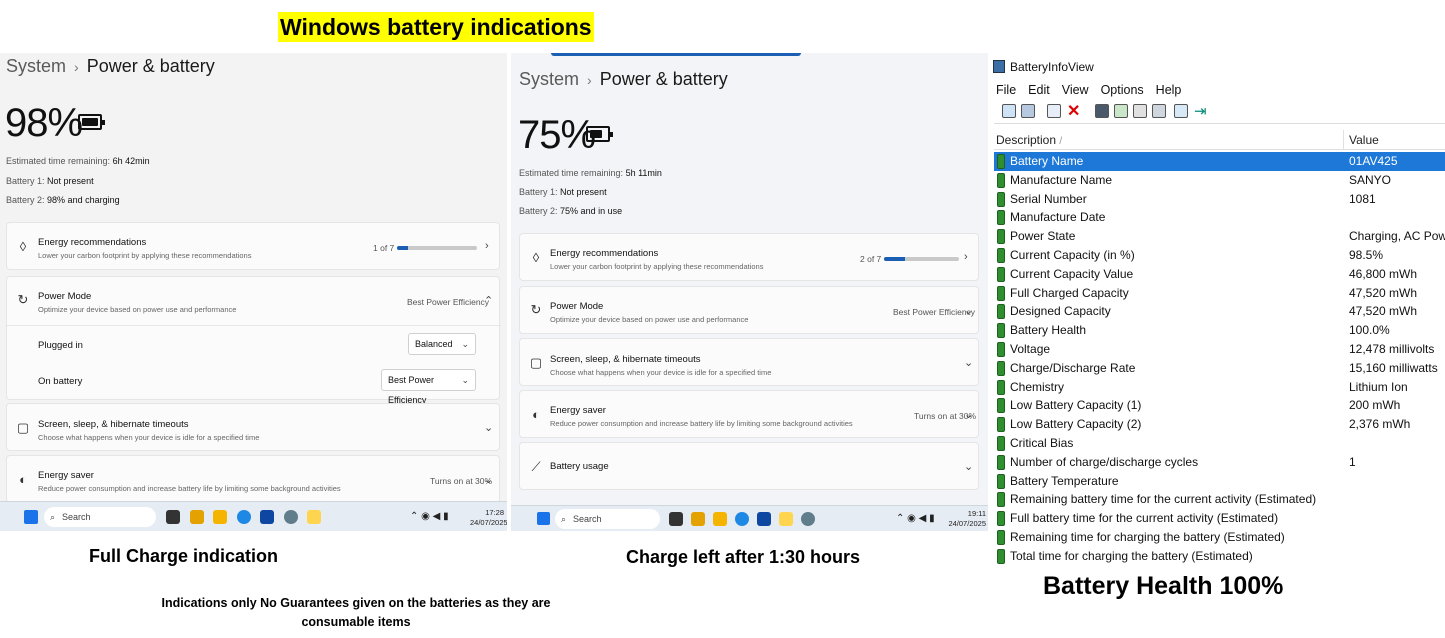  What do you see at coordinates (1054, 111) in the screenshot?
I see `window-icon` at bounding box center [1054, 111].